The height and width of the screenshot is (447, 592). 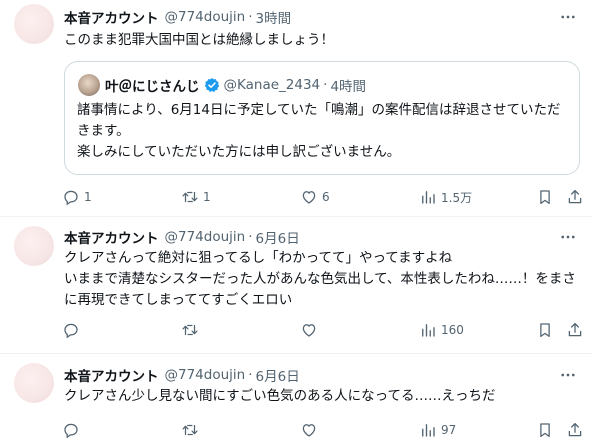 I want to click on quoted-timestamp: 4時間, so click(x=348, y=85).